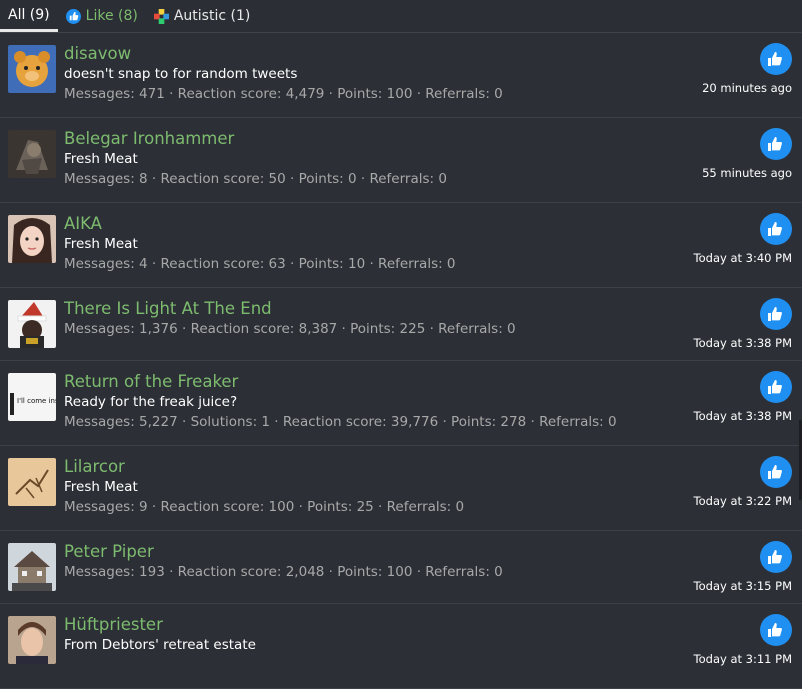 This screenshot has height=689, width=802. Describe the element at coordinates (747, 173) in the screenshot. I see `reaction-time: 55 minutes ago` at that location.